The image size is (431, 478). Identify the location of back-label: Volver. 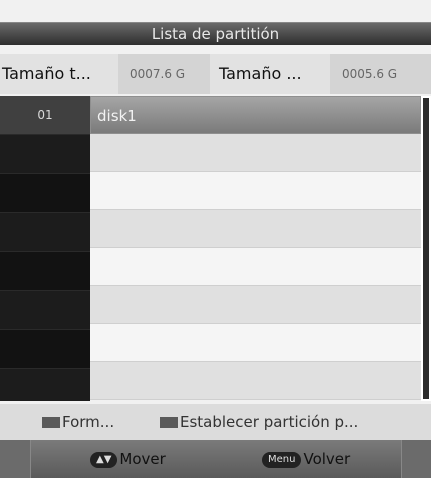
(327, 459).